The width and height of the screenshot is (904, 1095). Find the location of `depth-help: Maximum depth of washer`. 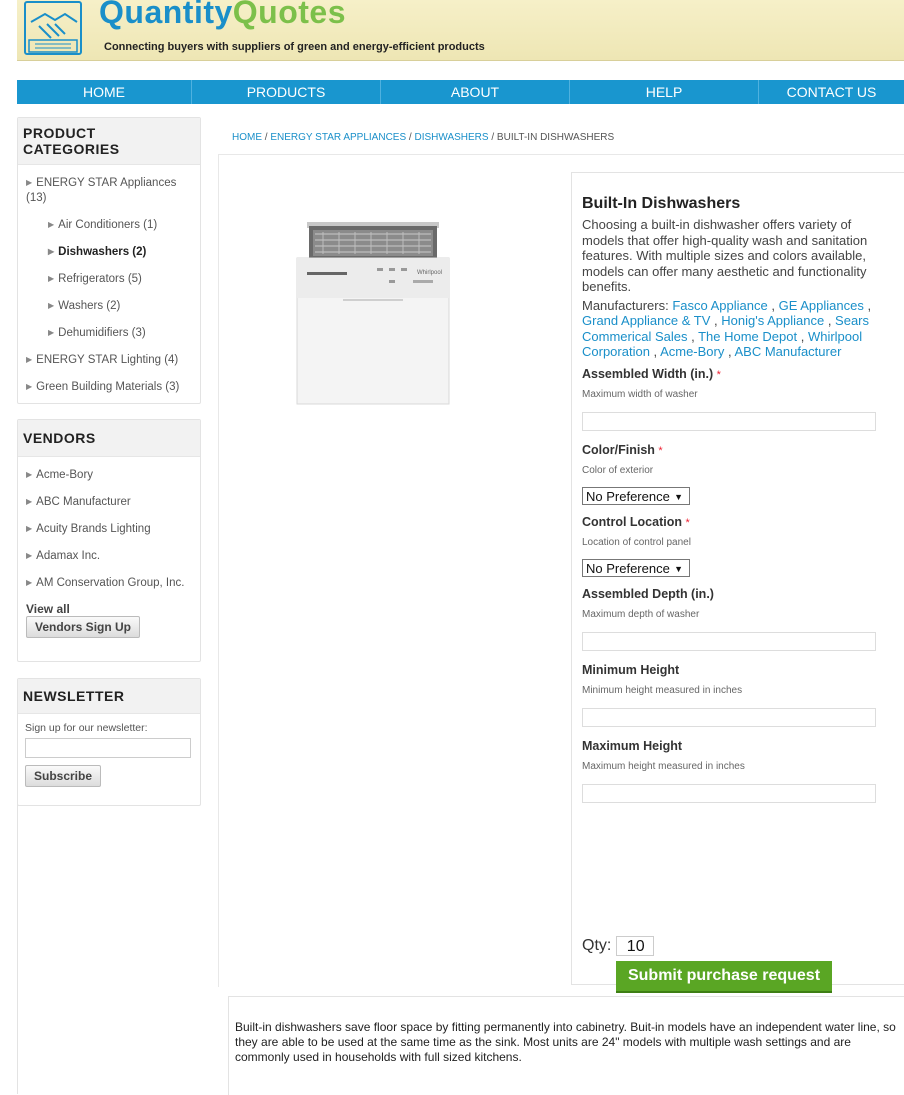

depth-help: Maximum depth of washer is located at coordinates (641, 614).